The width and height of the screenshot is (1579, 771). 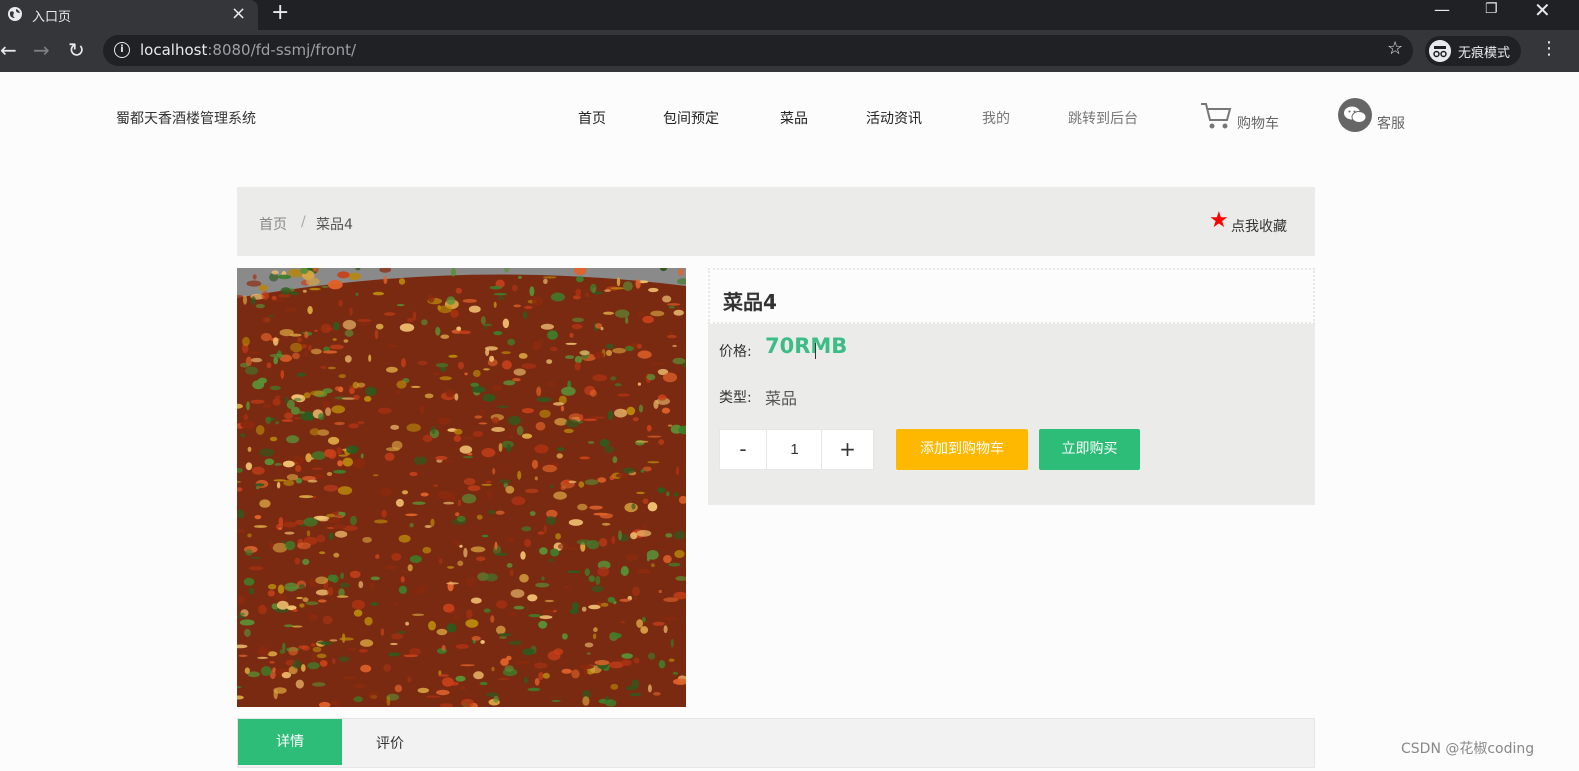 I want to click on nav-room-booking: 包间预定, so click(x=691, y=118).